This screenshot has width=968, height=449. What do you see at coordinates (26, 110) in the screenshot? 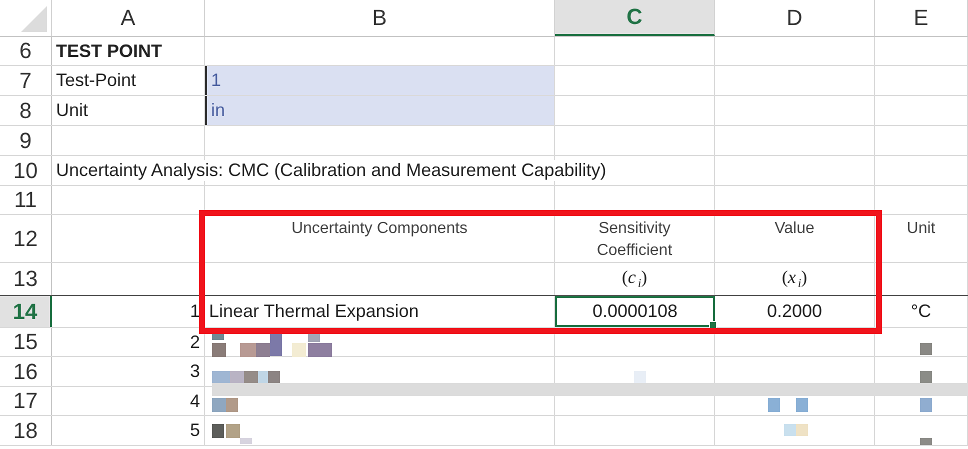
I see `row-header: 8` at bounding box center [26, 110].